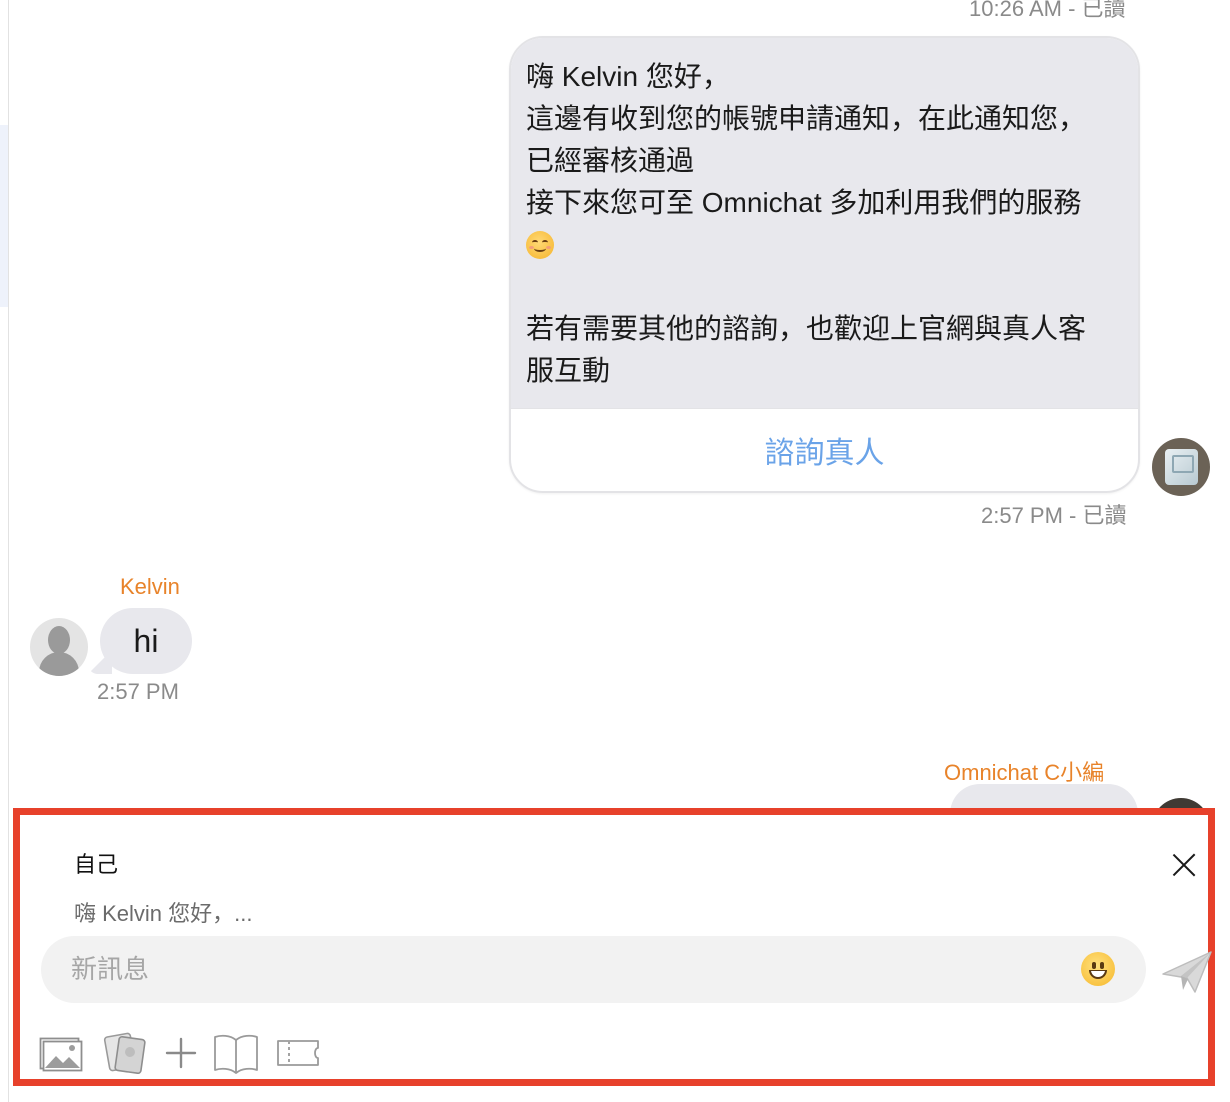 This screenshot has width=1230, height=1102. Describe the element at coordinates (628, 76) in the screenshot. I see `card-line: 嗨 Kelvin 您好，` at that location.